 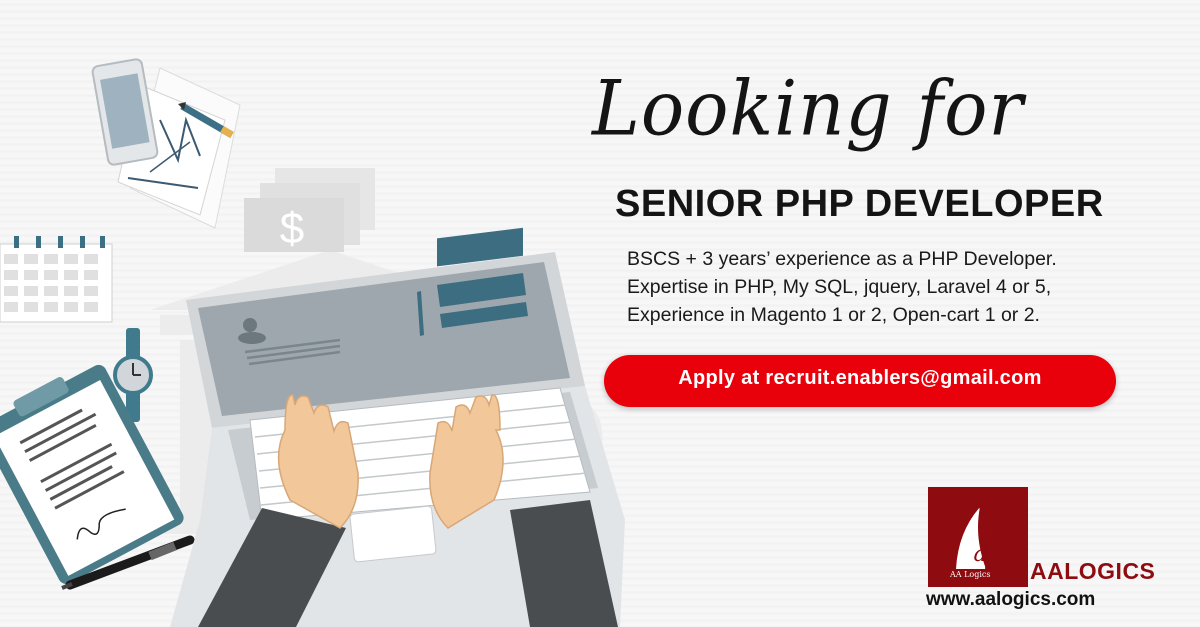 I want to click on currency-symbol: $, so click(x=292, y=228).